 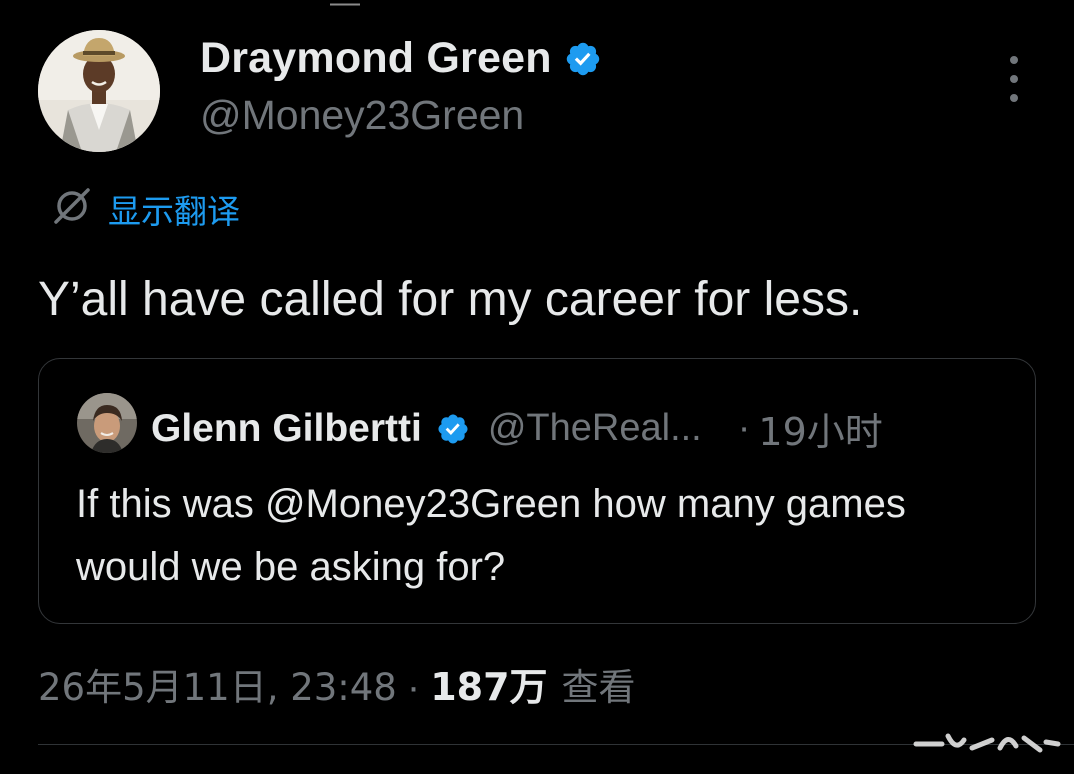 What do you see at coordinates (174, 209) in the screenshot?
I see `show-translation-label: 显示翻译` at bounding box center [174, 209].